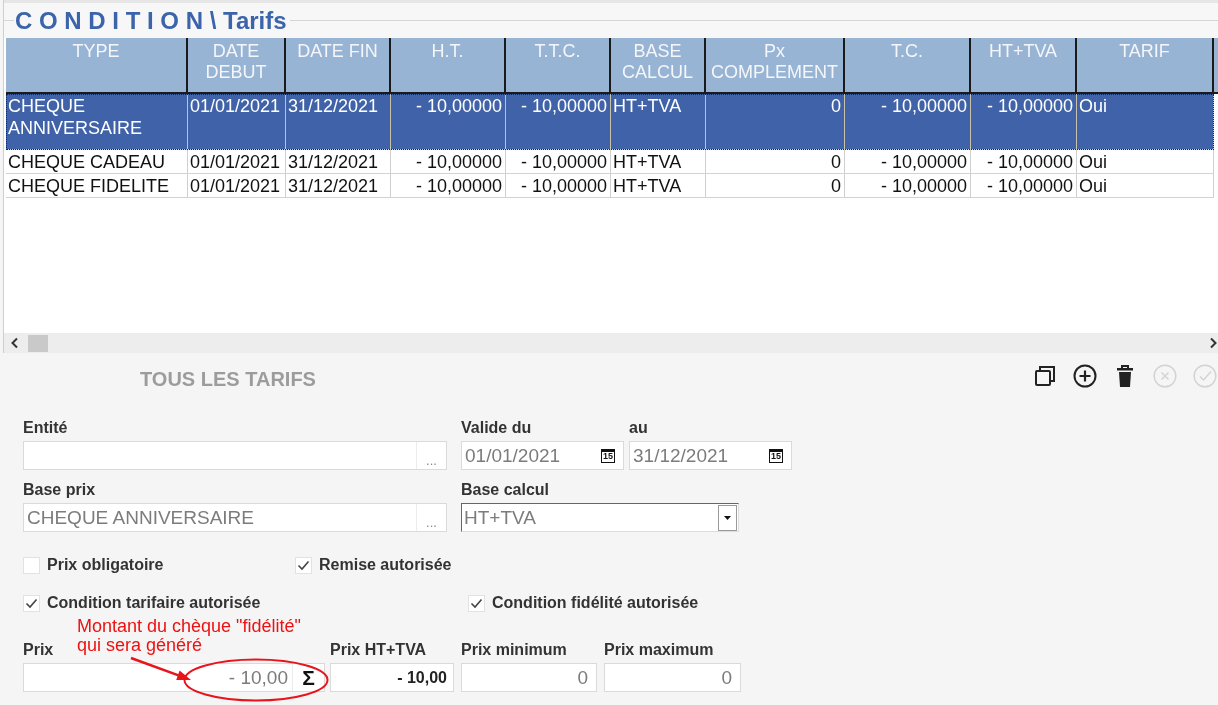 The image size is (1218, 705). I want to click on checkbox-empty-icon, so click(31, 565).